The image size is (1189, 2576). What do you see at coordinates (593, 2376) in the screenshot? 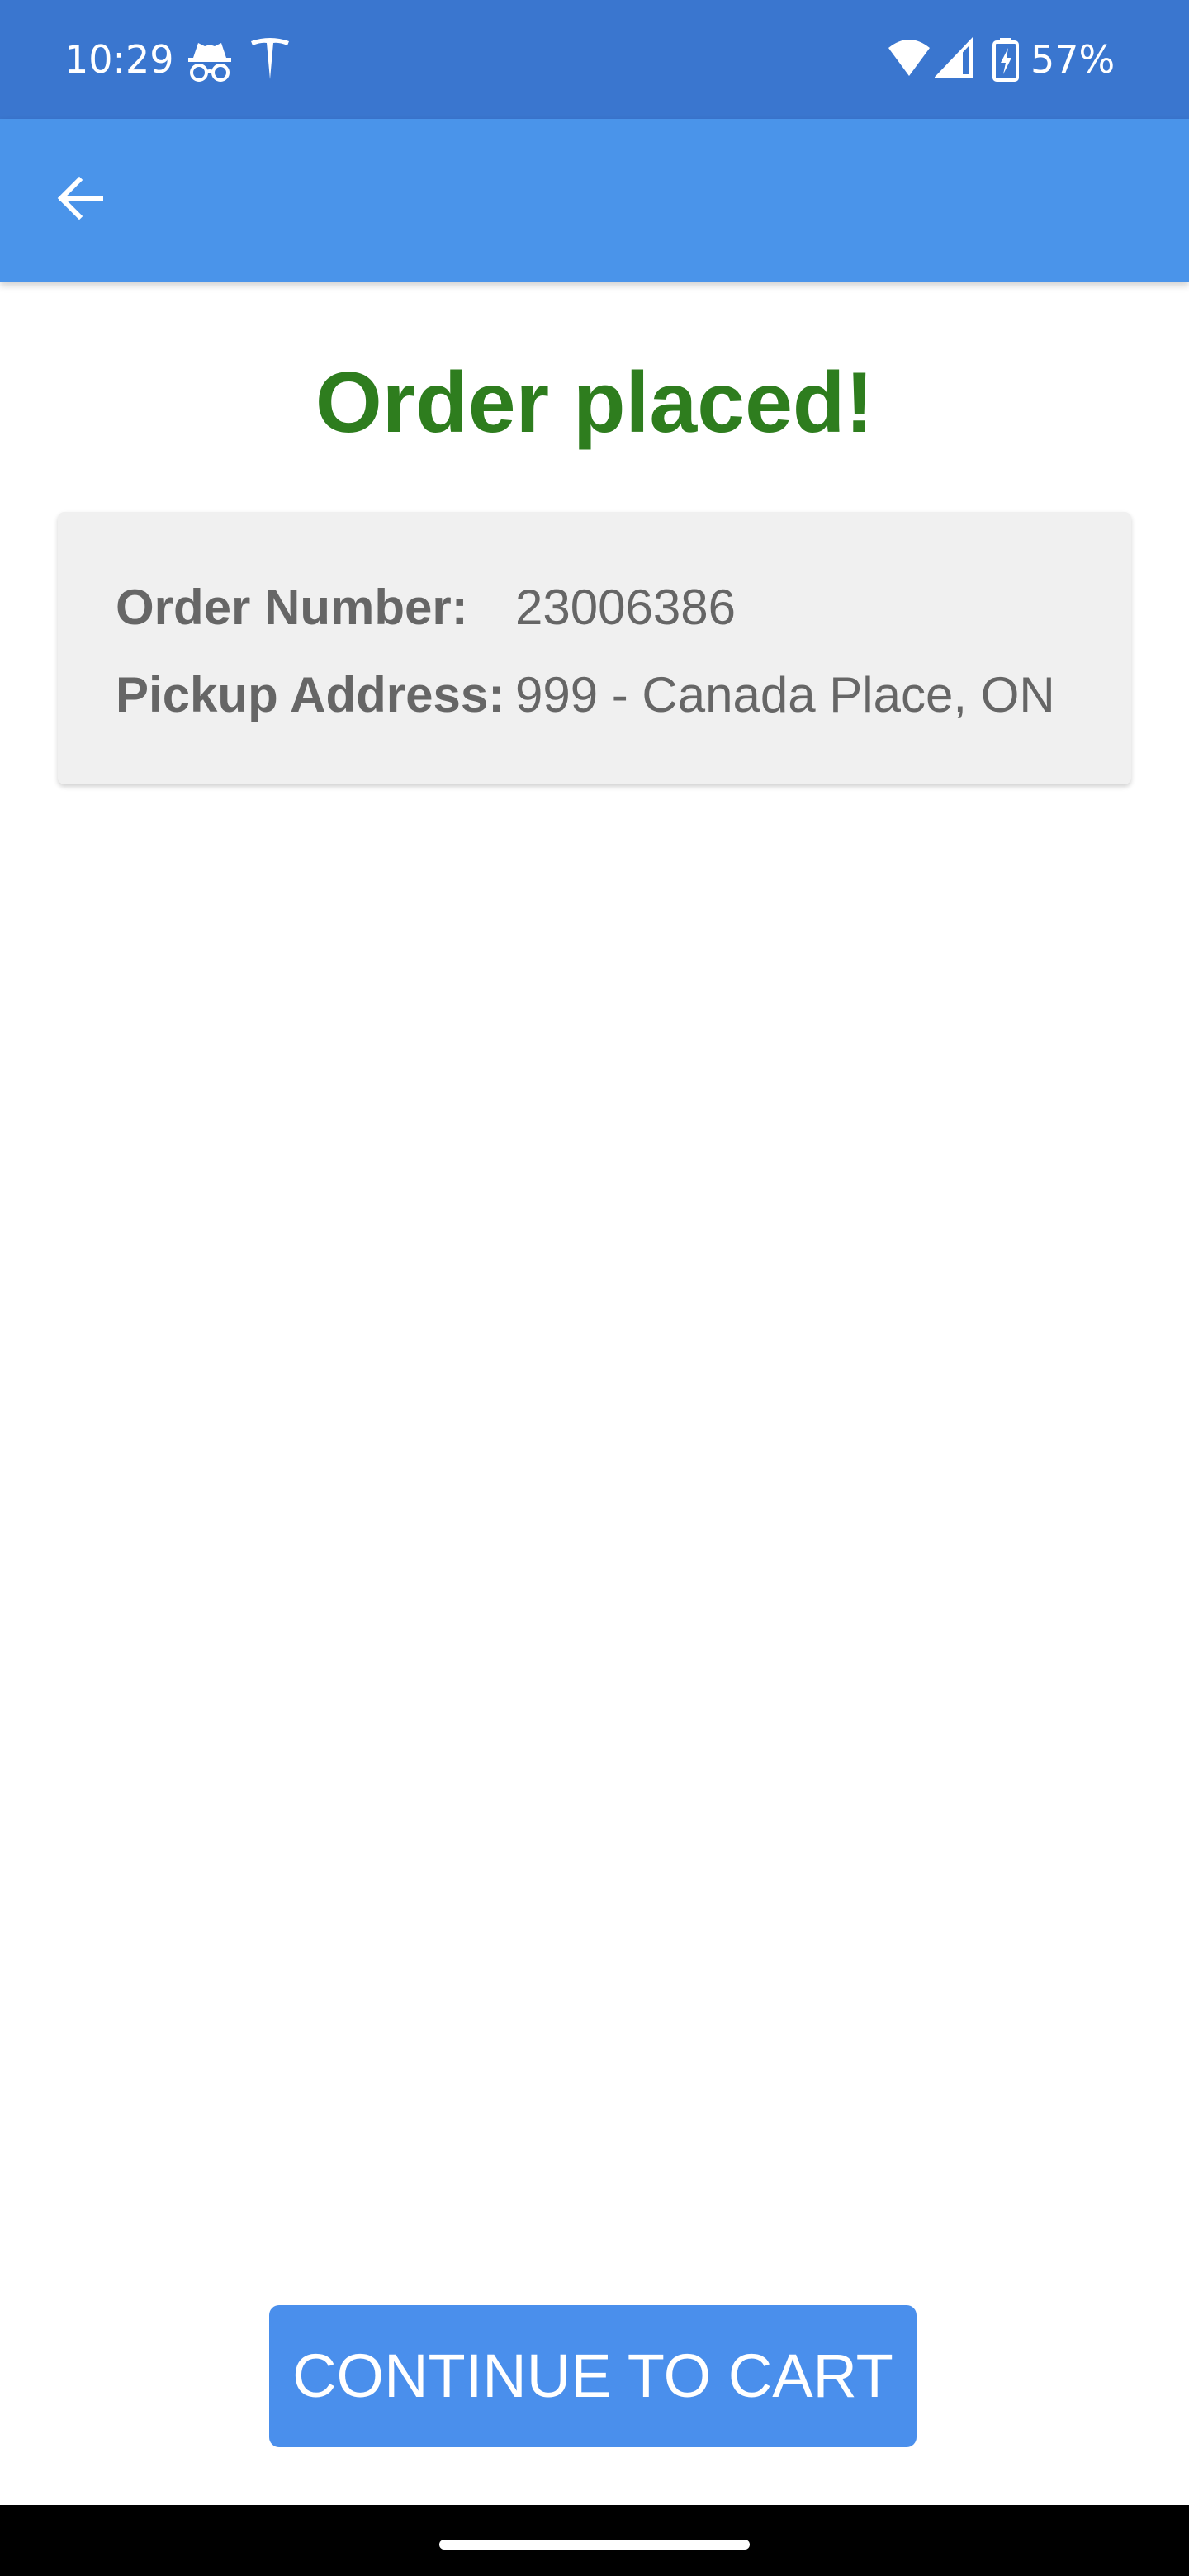
I see `continue-to-cart-button: CONTINUE TO CART` at bounding box center [593, 2376].